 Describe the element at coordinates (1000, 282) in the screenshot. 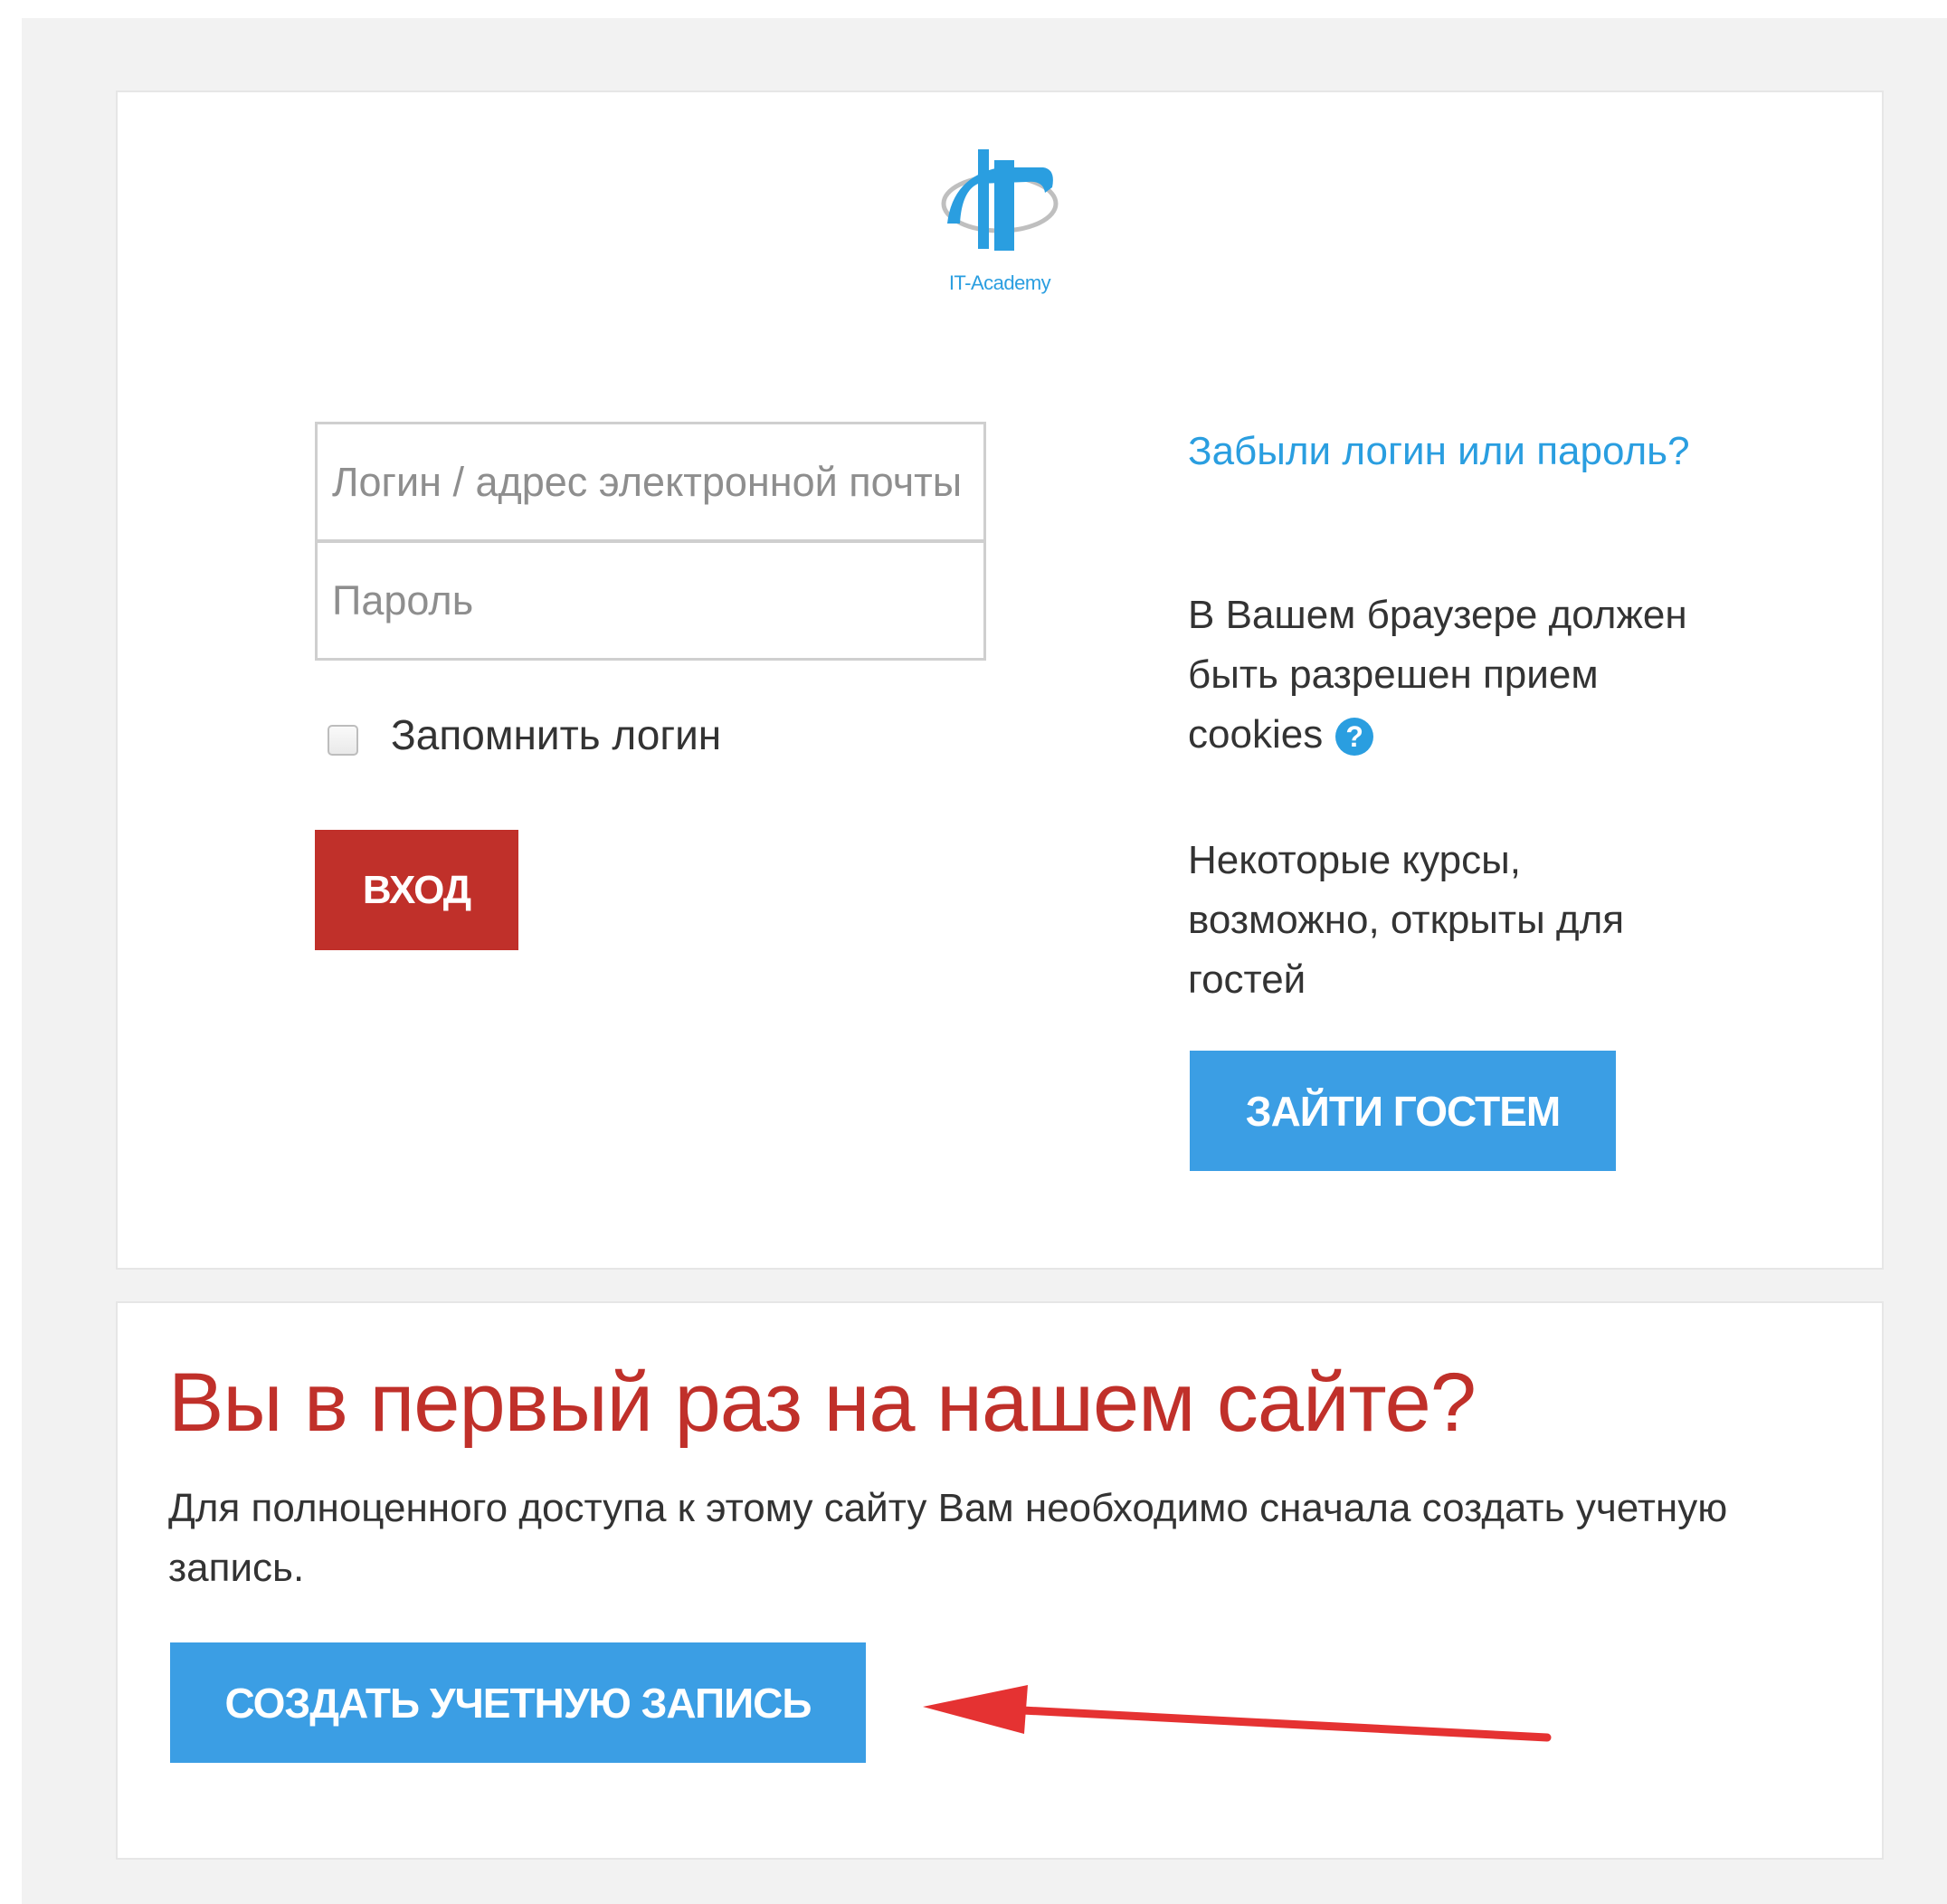

I see `logo-caption: IT-Academy` at that location.